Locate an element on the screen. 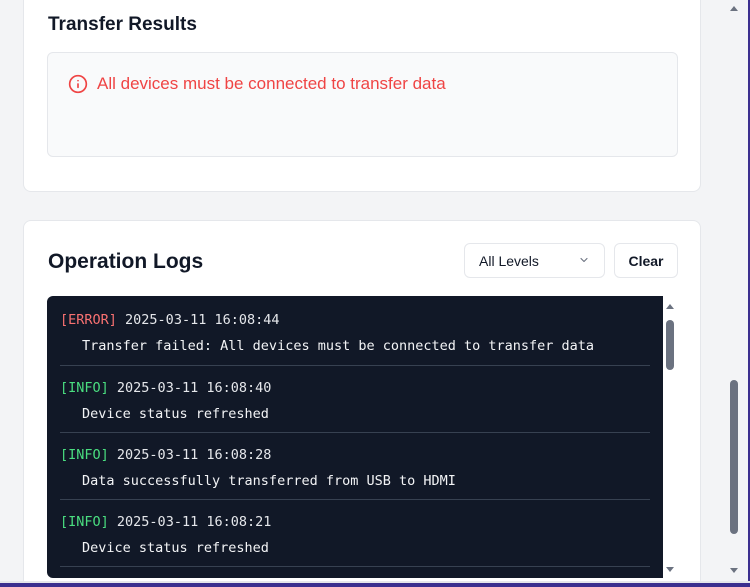 This screenshot has width=750, height=587. log-timestamp: 2025-03-11 16:08:40 is located at coordinates (194, 388).